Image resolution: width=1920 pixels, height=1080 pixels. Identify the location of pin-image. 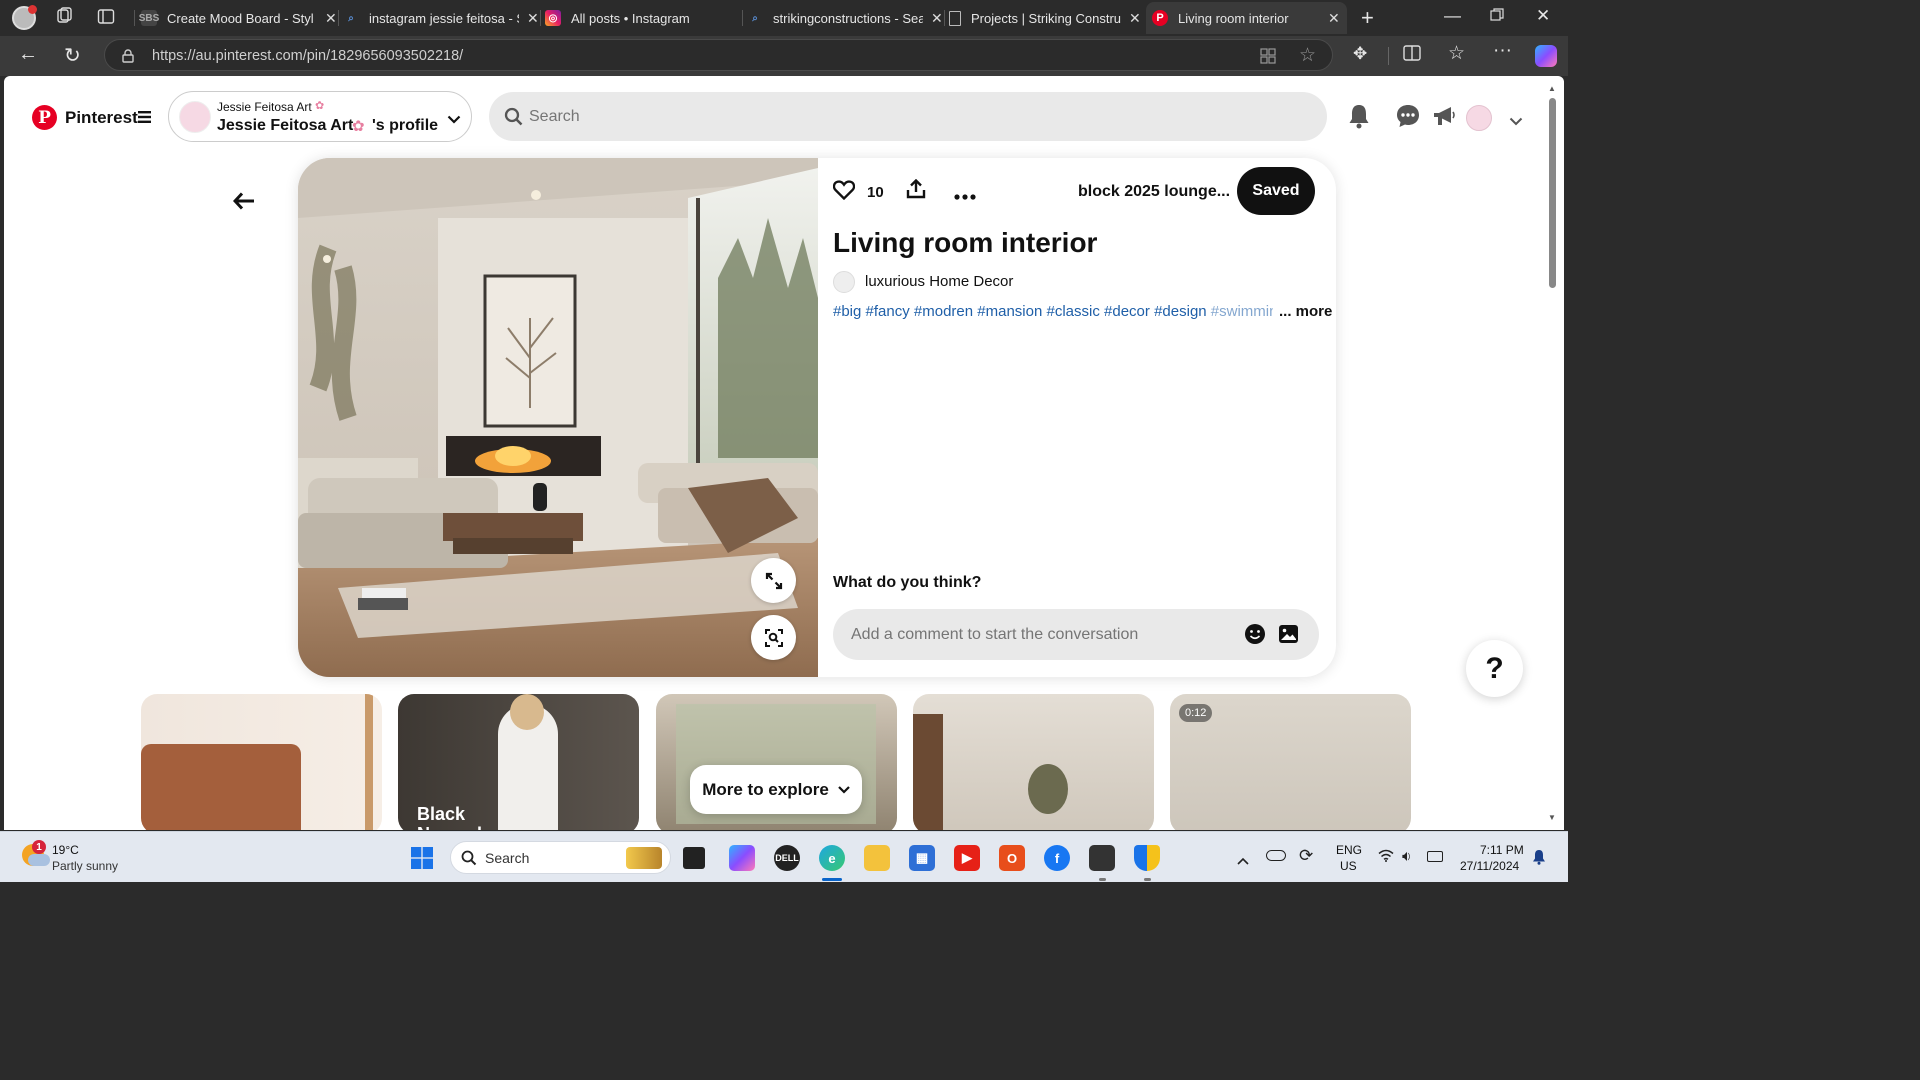
(558, 417).